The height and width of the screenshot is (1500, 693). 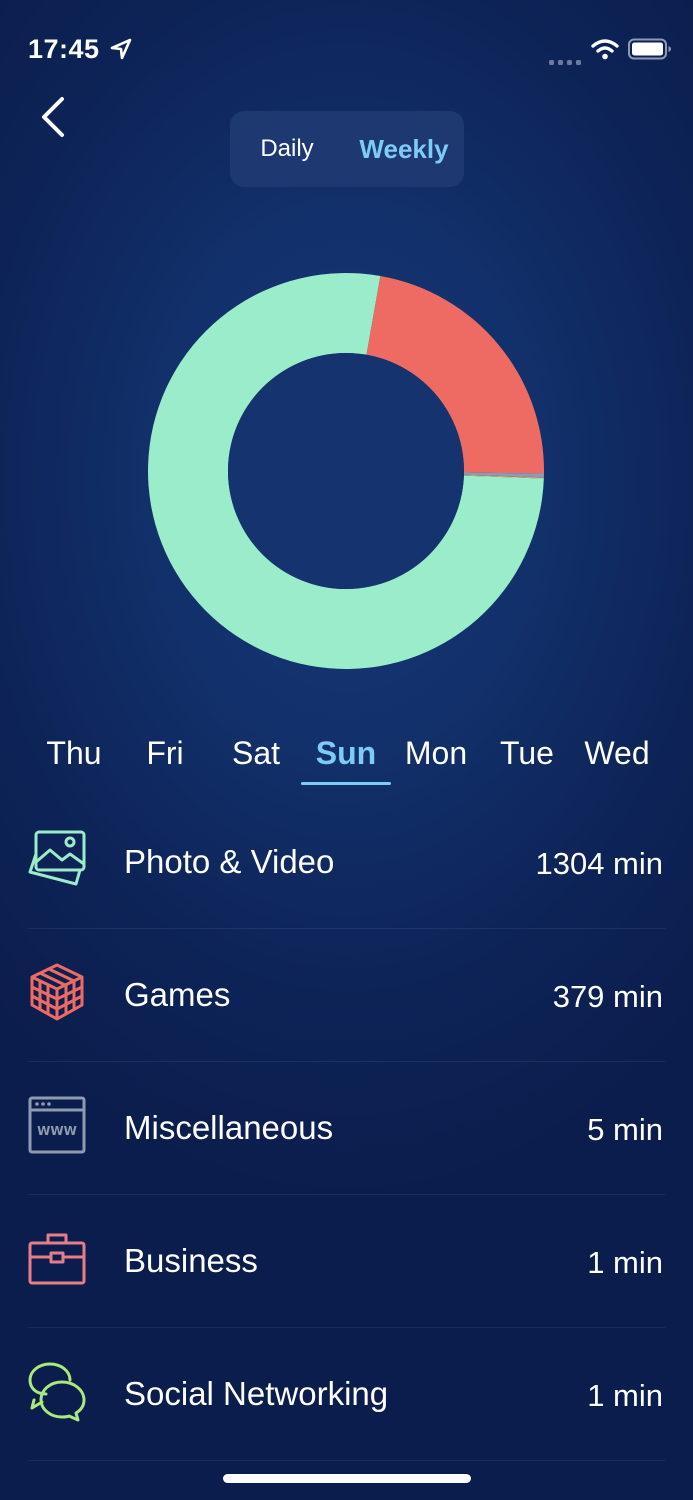 I want to click on divider, so click(x=346, y=1460).